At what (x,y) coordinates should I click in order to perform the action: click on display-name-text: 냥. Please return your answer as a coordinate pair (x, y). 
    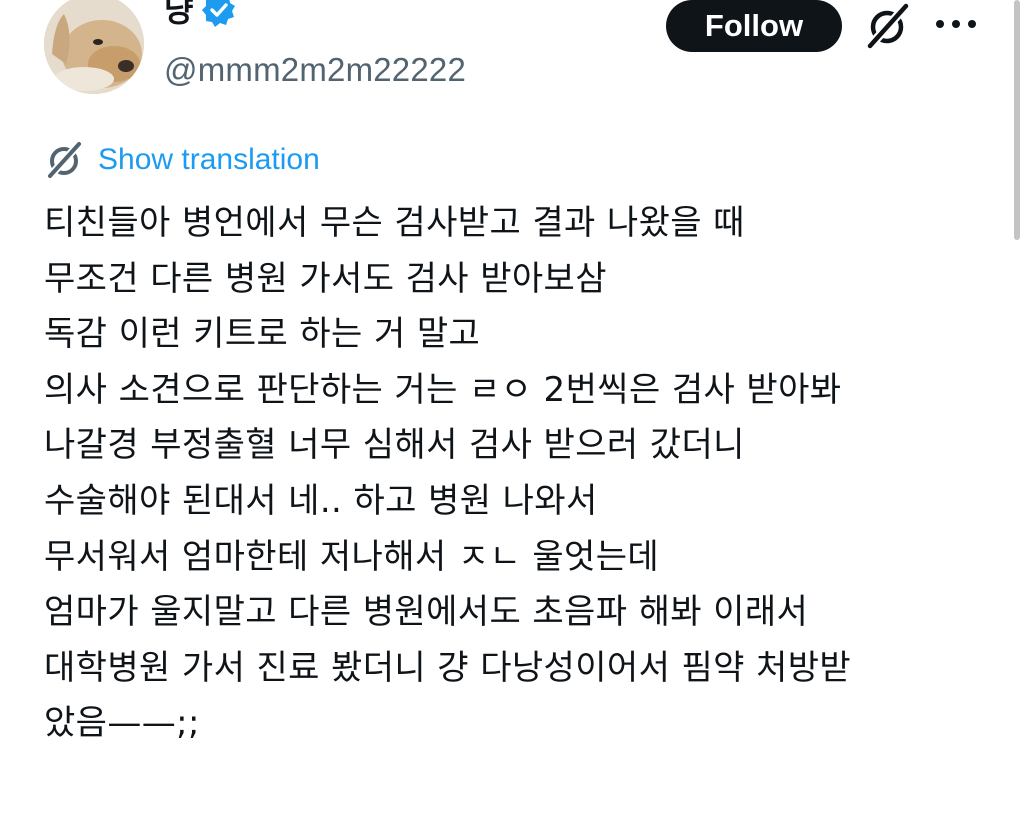
    Looking at the image, I should click on (178, 14).